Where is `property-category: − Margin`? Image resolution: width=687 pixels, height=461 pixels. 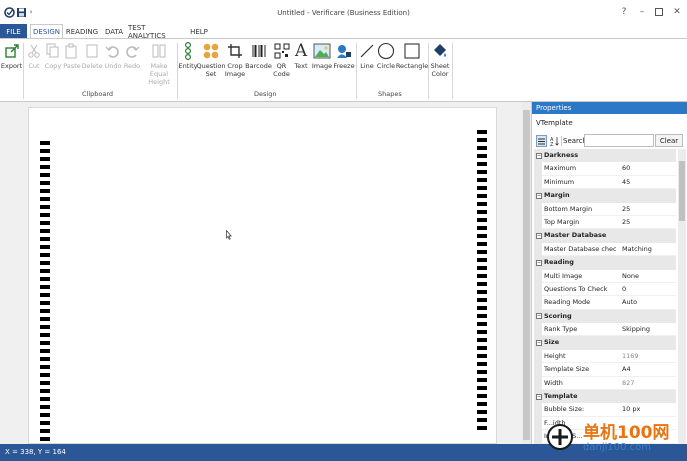 property-category: − Margin is located at coordinates (605, 196).